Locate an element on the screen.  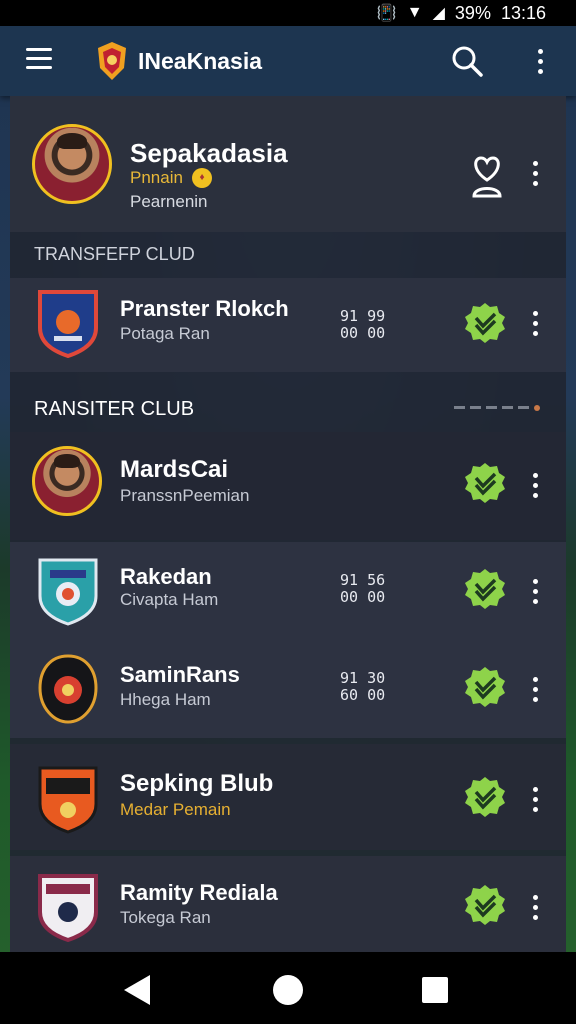
item-name: SaminRans is located at coordinates (180, 674).